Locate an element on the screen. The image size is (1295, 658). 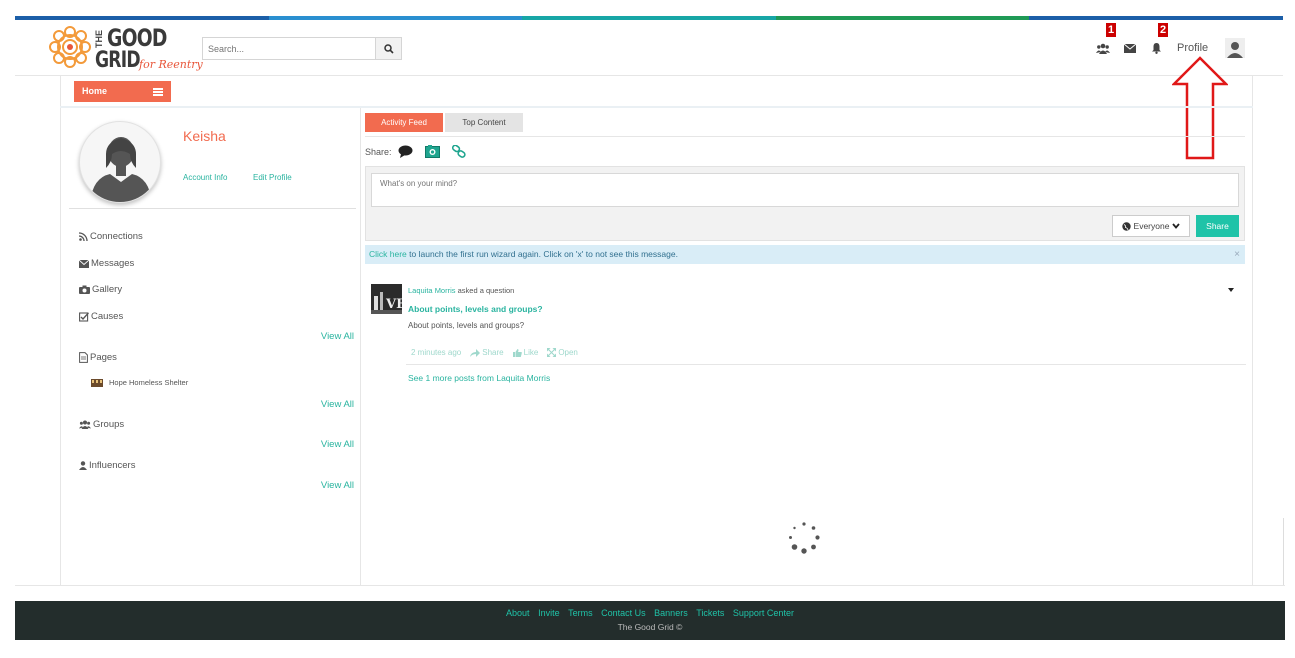
sidebar-divider is located at coordinates (212, 208).